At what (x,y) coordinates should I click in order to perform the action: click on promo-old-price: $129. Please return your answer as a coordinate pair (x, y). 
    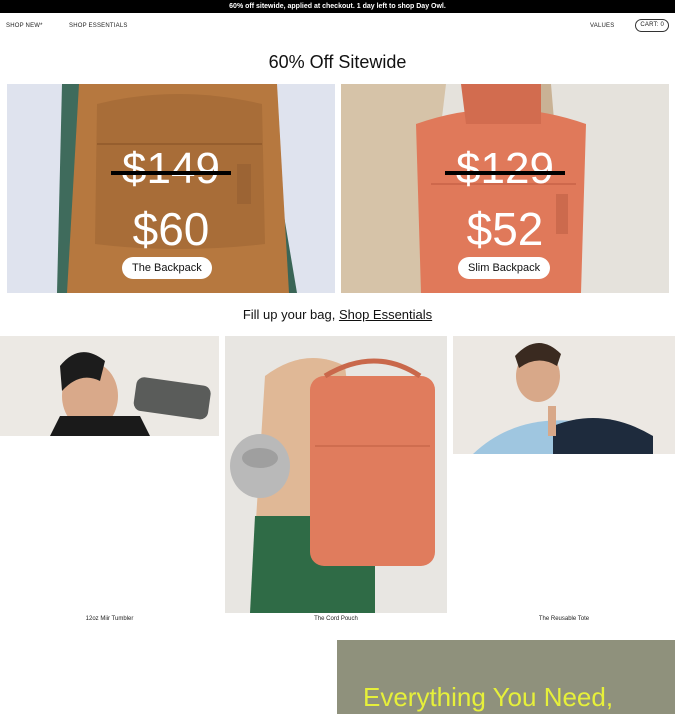
    Looking at the image, I should click on (505, 168).